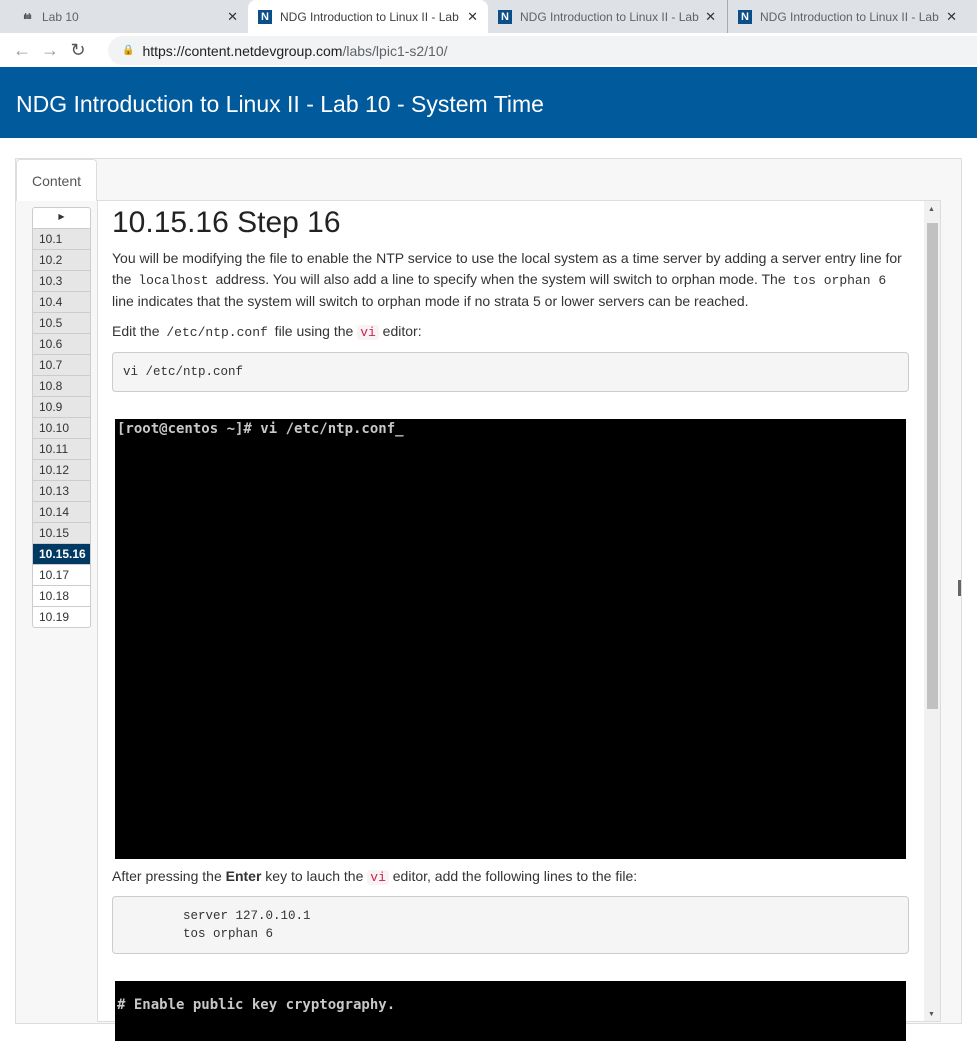  What do you see at coordinates (61, 238) in the screenshot?
I see `sidebar-item: 10.1` at bounding box center [61, 238].